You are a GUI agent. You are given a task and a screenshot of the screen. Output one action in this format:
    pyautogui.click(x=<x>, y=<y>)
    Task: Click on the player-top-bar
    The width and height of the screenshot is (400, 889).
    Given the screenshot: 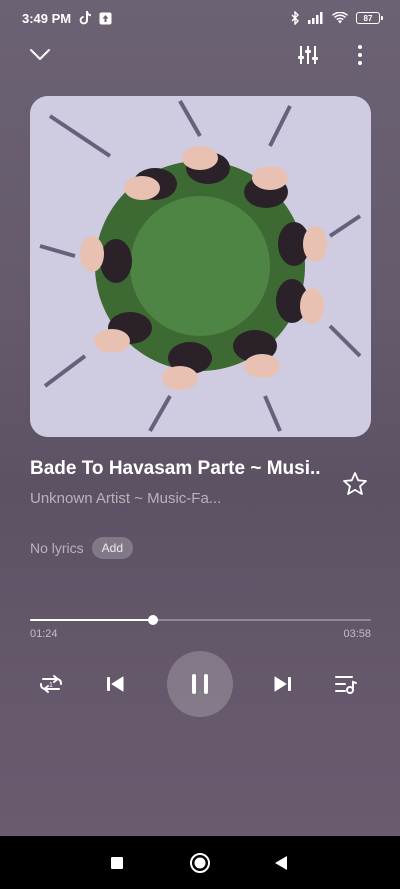 What is the action you would take?
    pyautogui.click(x=200, y=54)
    